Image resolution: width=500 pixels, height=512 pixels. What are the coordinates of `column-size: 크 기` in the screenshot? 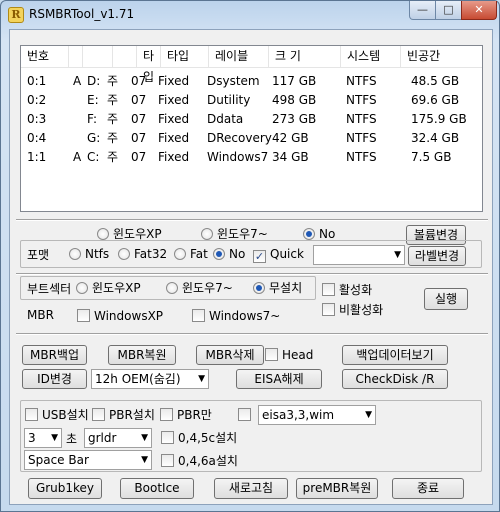 It's located at (305, 57).